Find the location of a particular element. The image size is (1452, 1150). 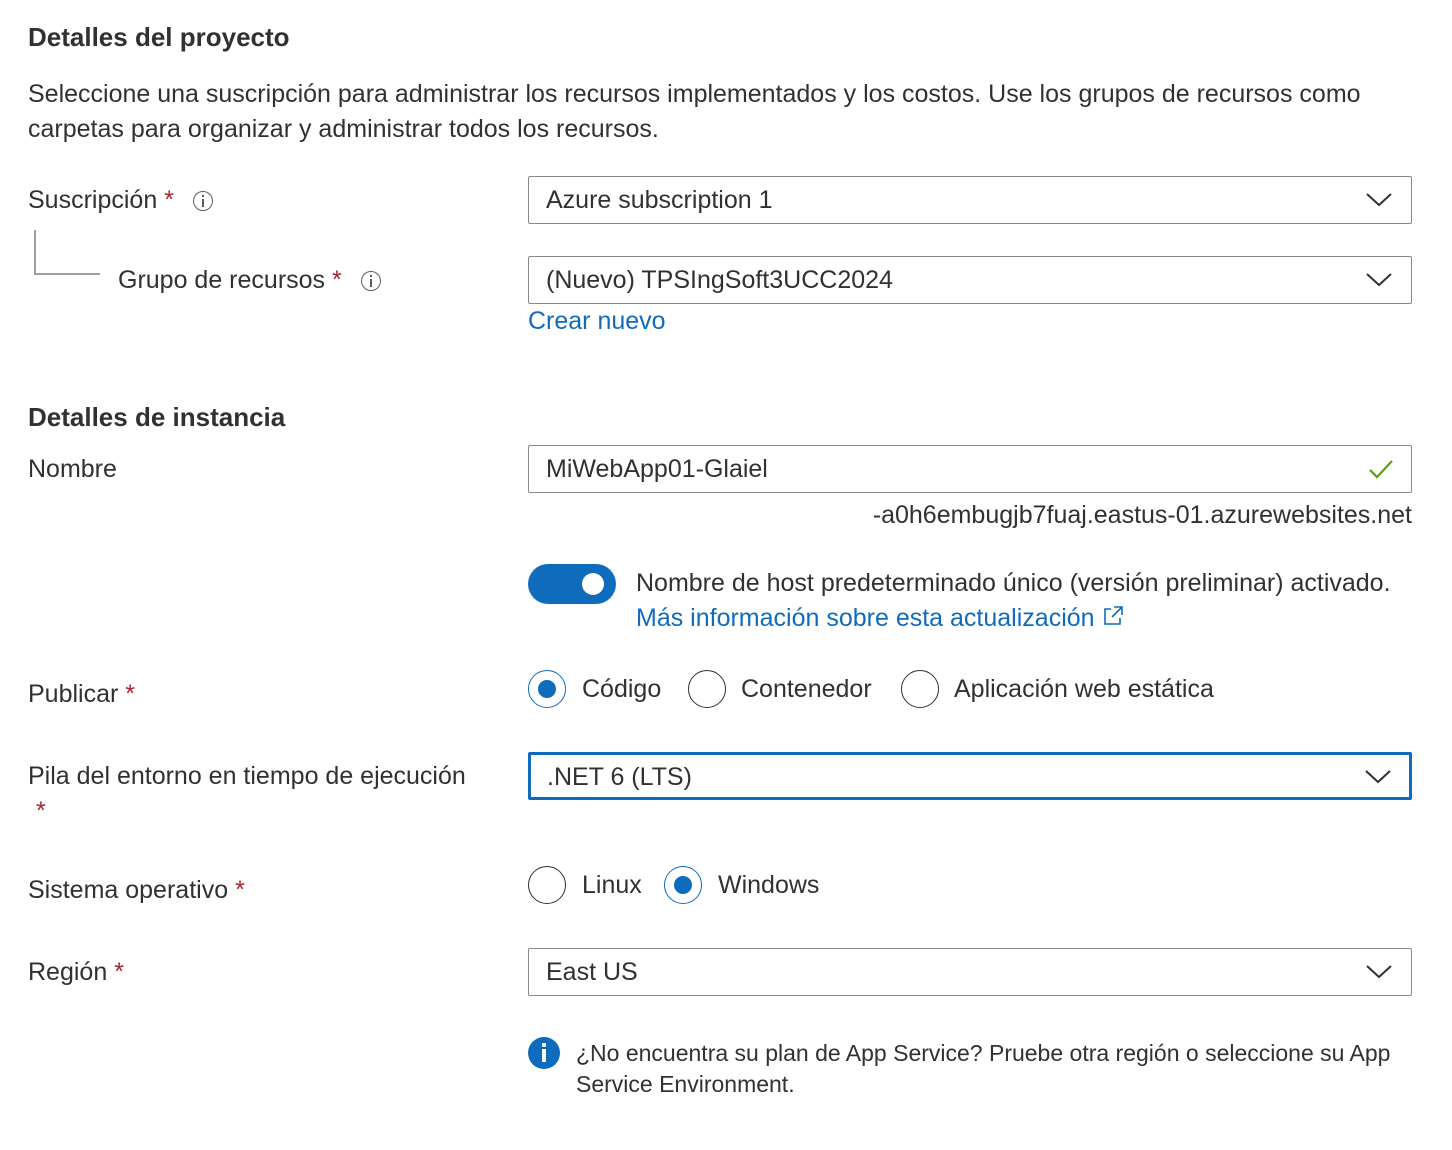

publish-label: Publicar is located at coordinates (73, 694).